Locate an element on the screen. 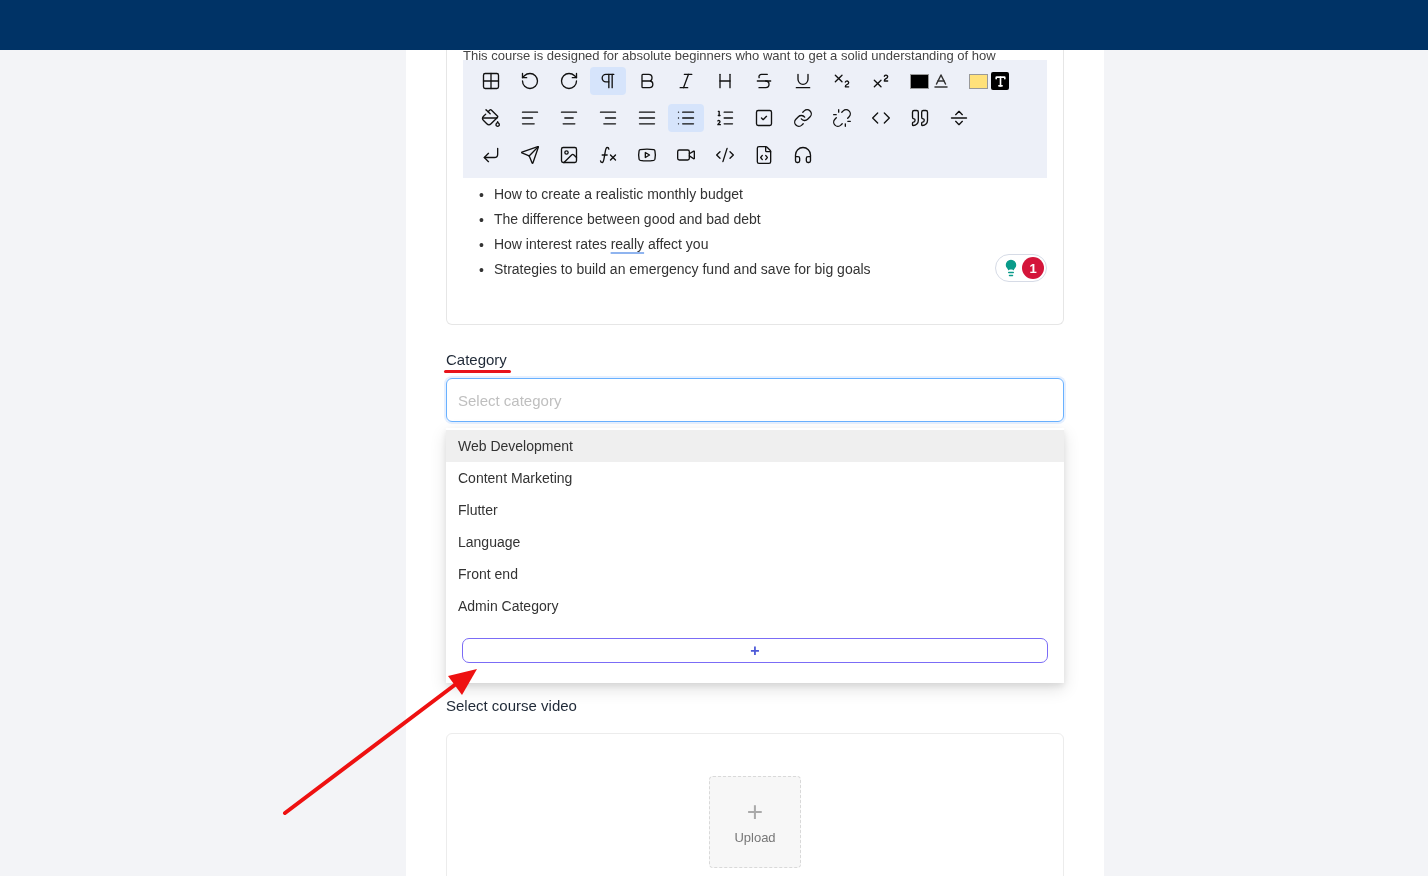 The image size is (1428, 876). bullet-list-icon is located at coordinates (686, 118).